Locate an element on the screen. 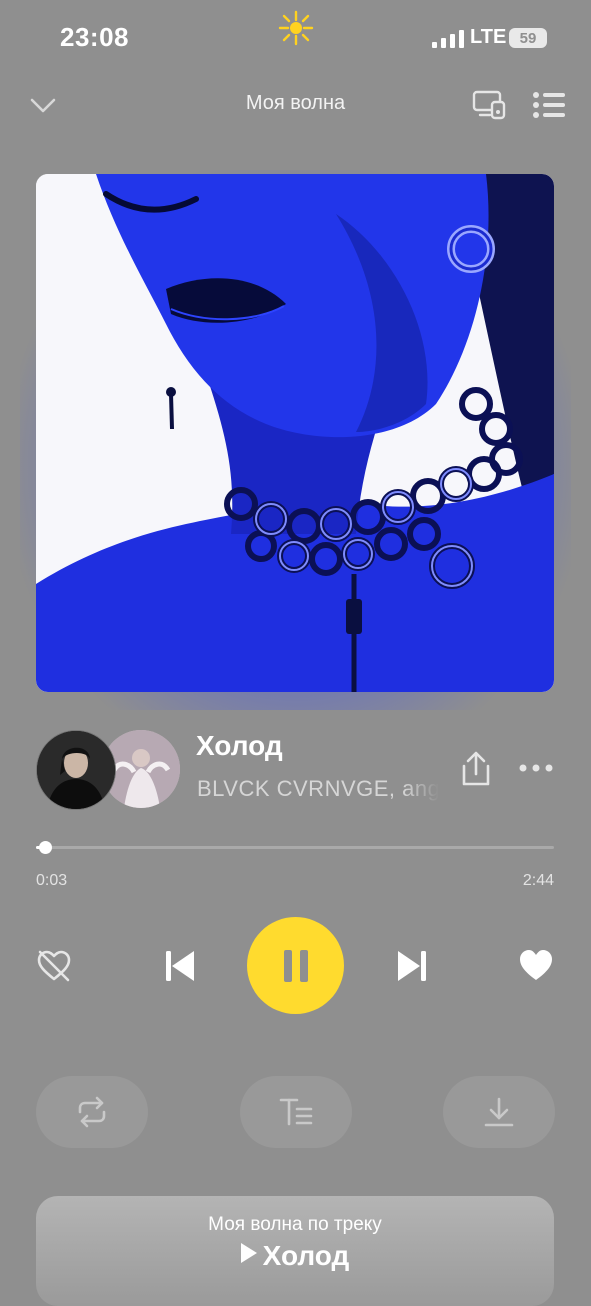  download-icon is located at coordinates (499, 1112).